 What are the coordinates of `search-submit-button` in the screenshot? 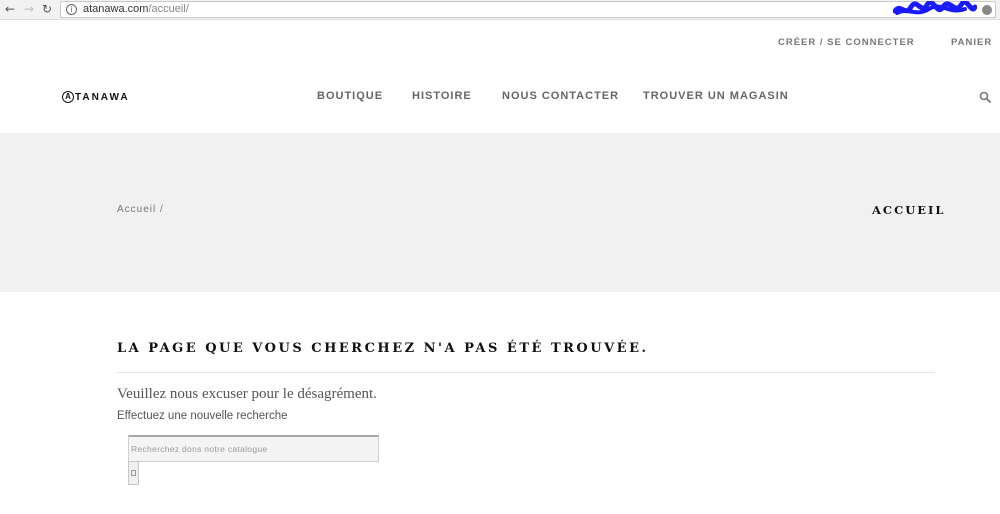 It's located at (133, 473).